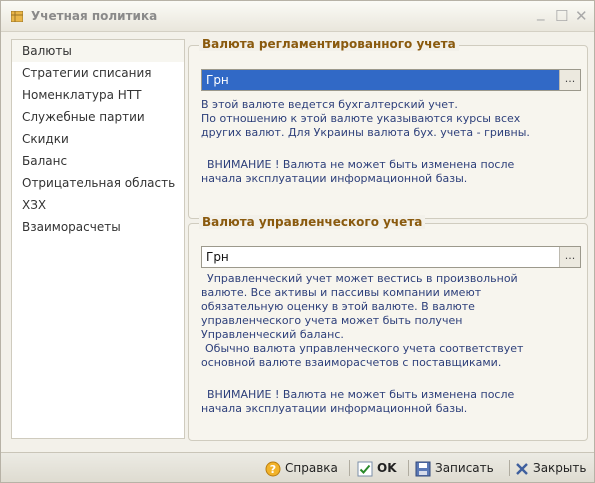 This screenshot has width=595, height=483. What do you see at coordinates (83, 117) in the screenshot?
I see `sidebar-item-label: Служебные партии` at bounding box center [83, 117].